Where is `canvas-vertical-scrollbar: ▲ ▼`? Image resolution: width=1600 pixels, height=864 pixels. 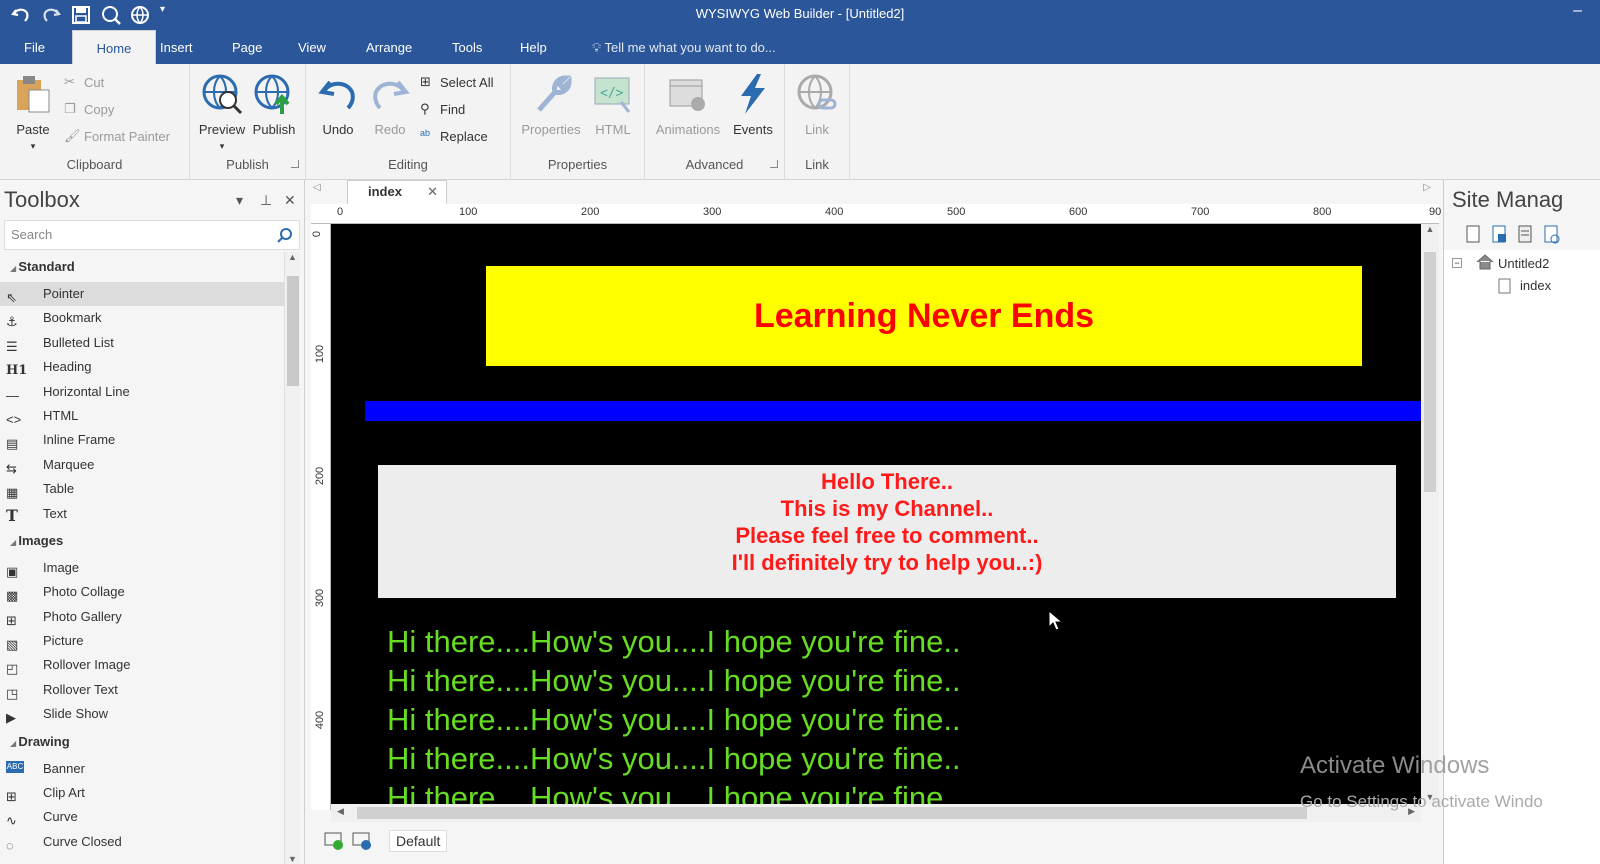
canvas-vertical-scrollbar: ▲ ▼ is located at coordinates (1430, 514).